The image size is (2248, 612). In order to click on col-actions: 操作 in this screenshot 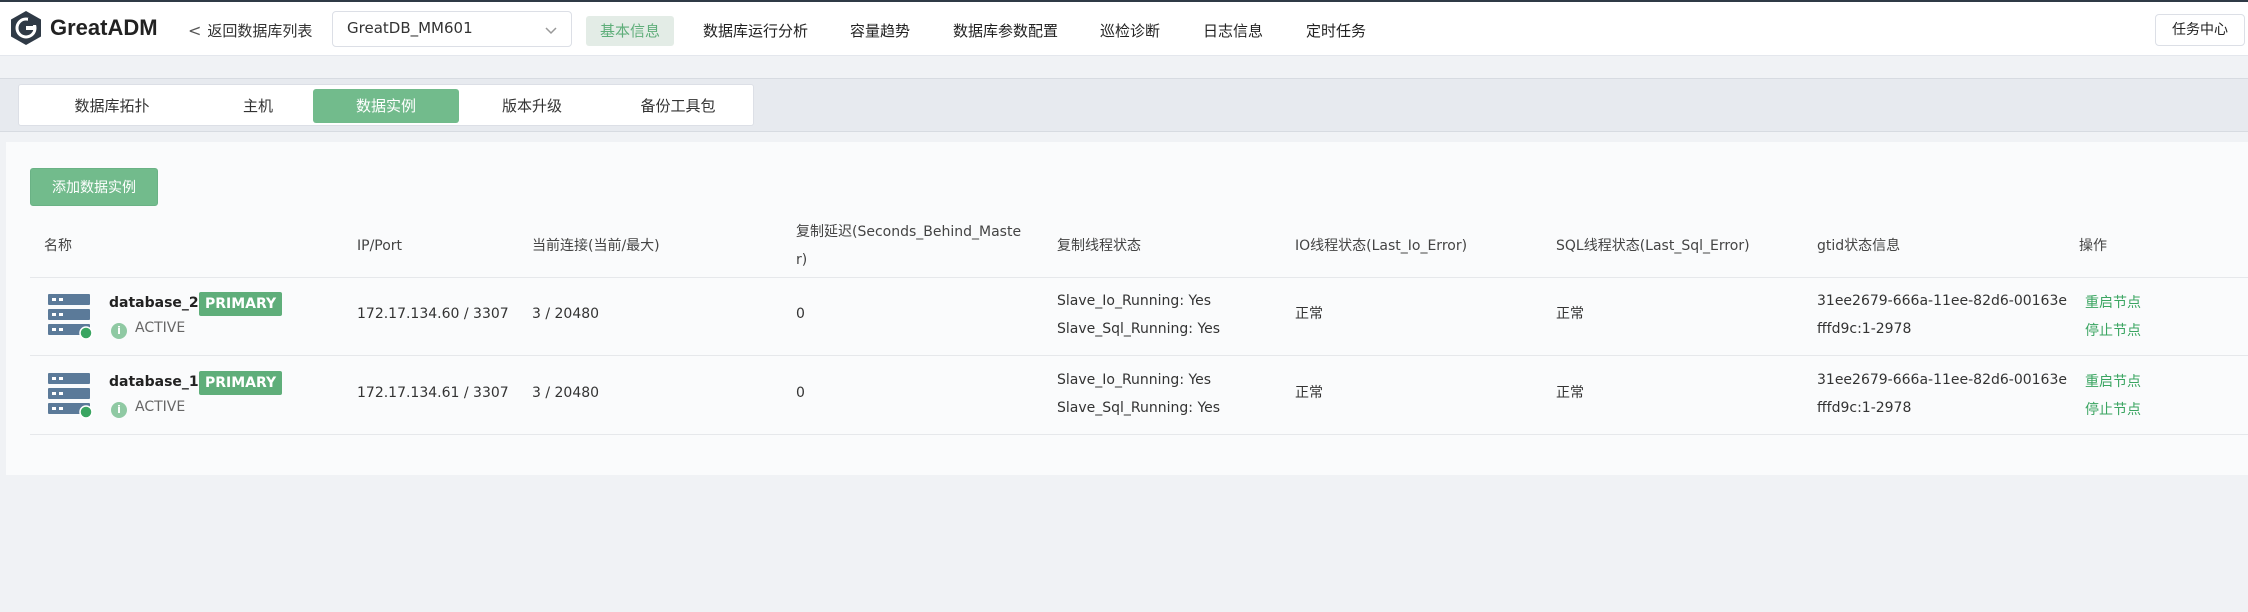, I will do `click(2093, 246)`.